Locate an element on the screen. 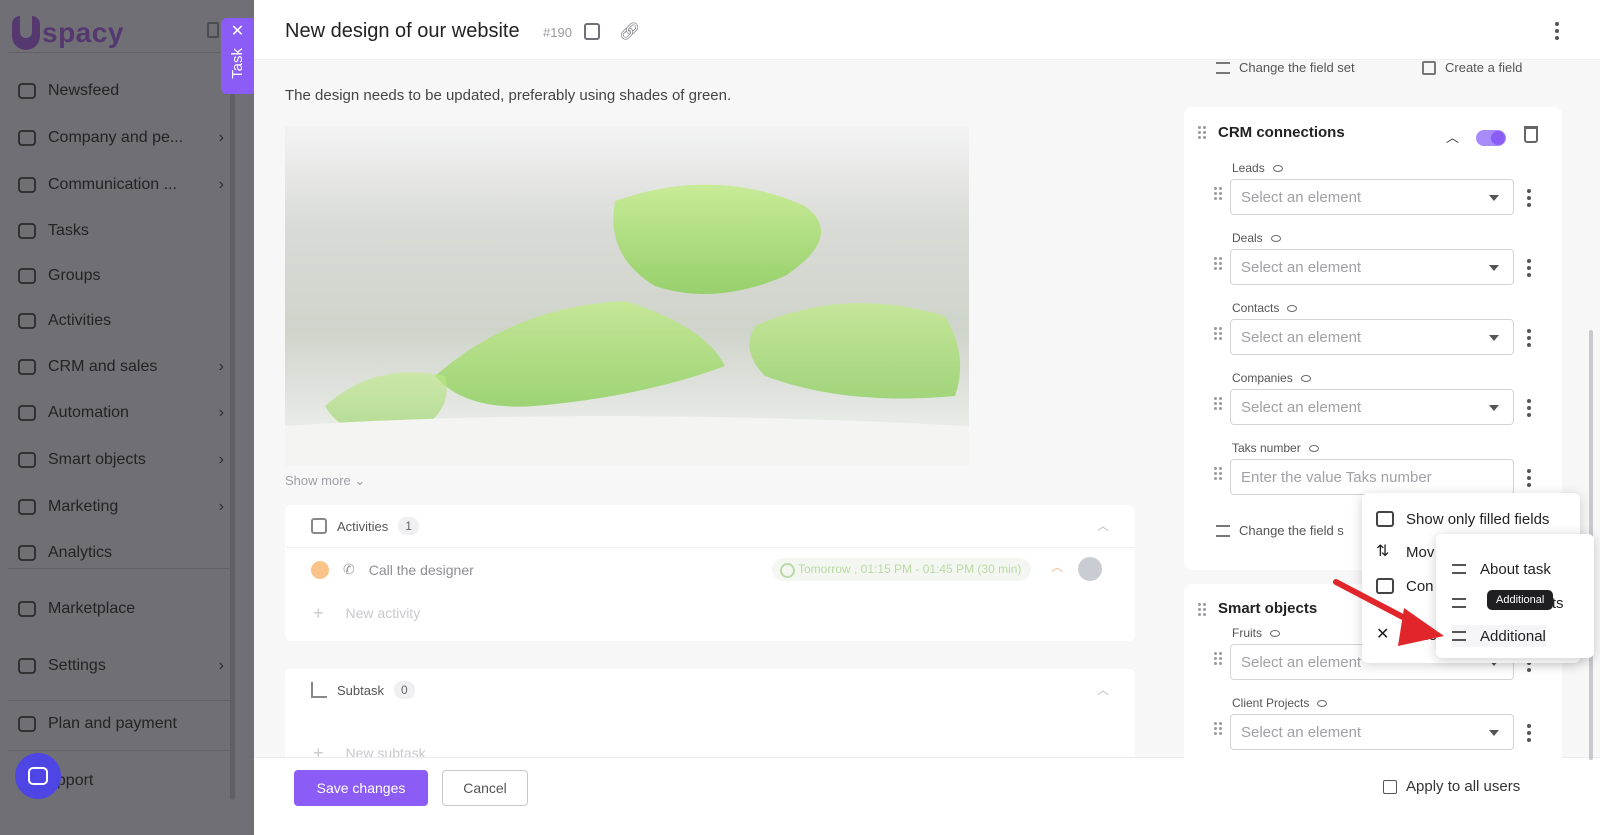 The height and width of the screenshot is (835, 1600). activity-status-icon is located at coordinates (320, 569).